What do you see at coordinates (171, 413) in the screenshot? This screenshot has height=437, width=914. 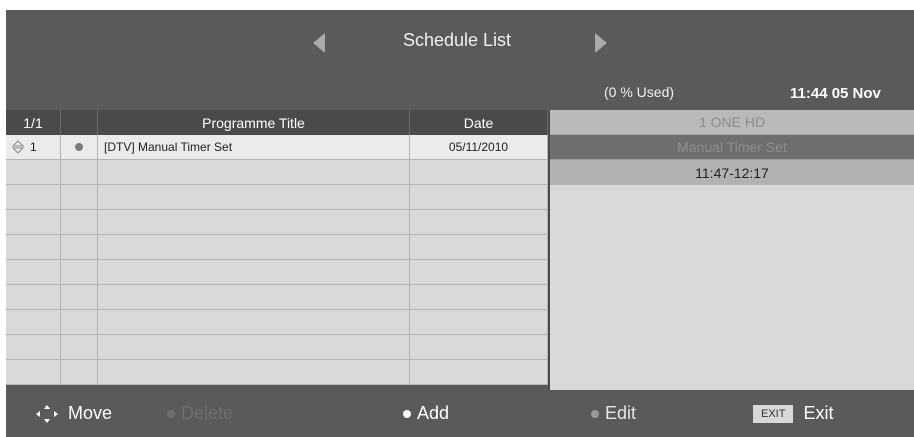 I see `delete-key-dot-icon` at bounding box center [171, 413].